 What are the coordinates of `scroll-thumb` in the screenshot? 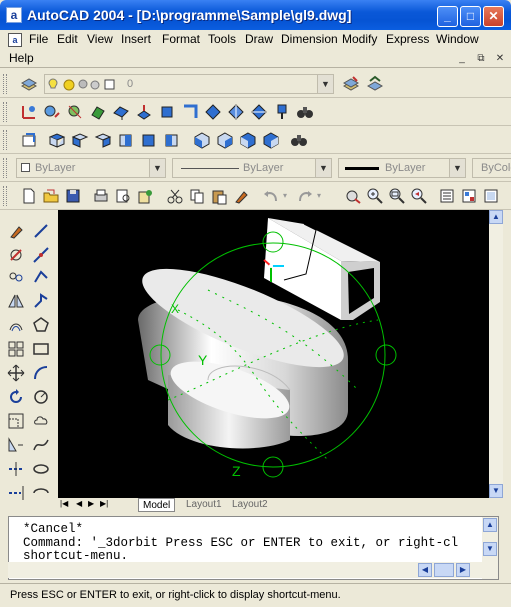 It's located at (444, 570).